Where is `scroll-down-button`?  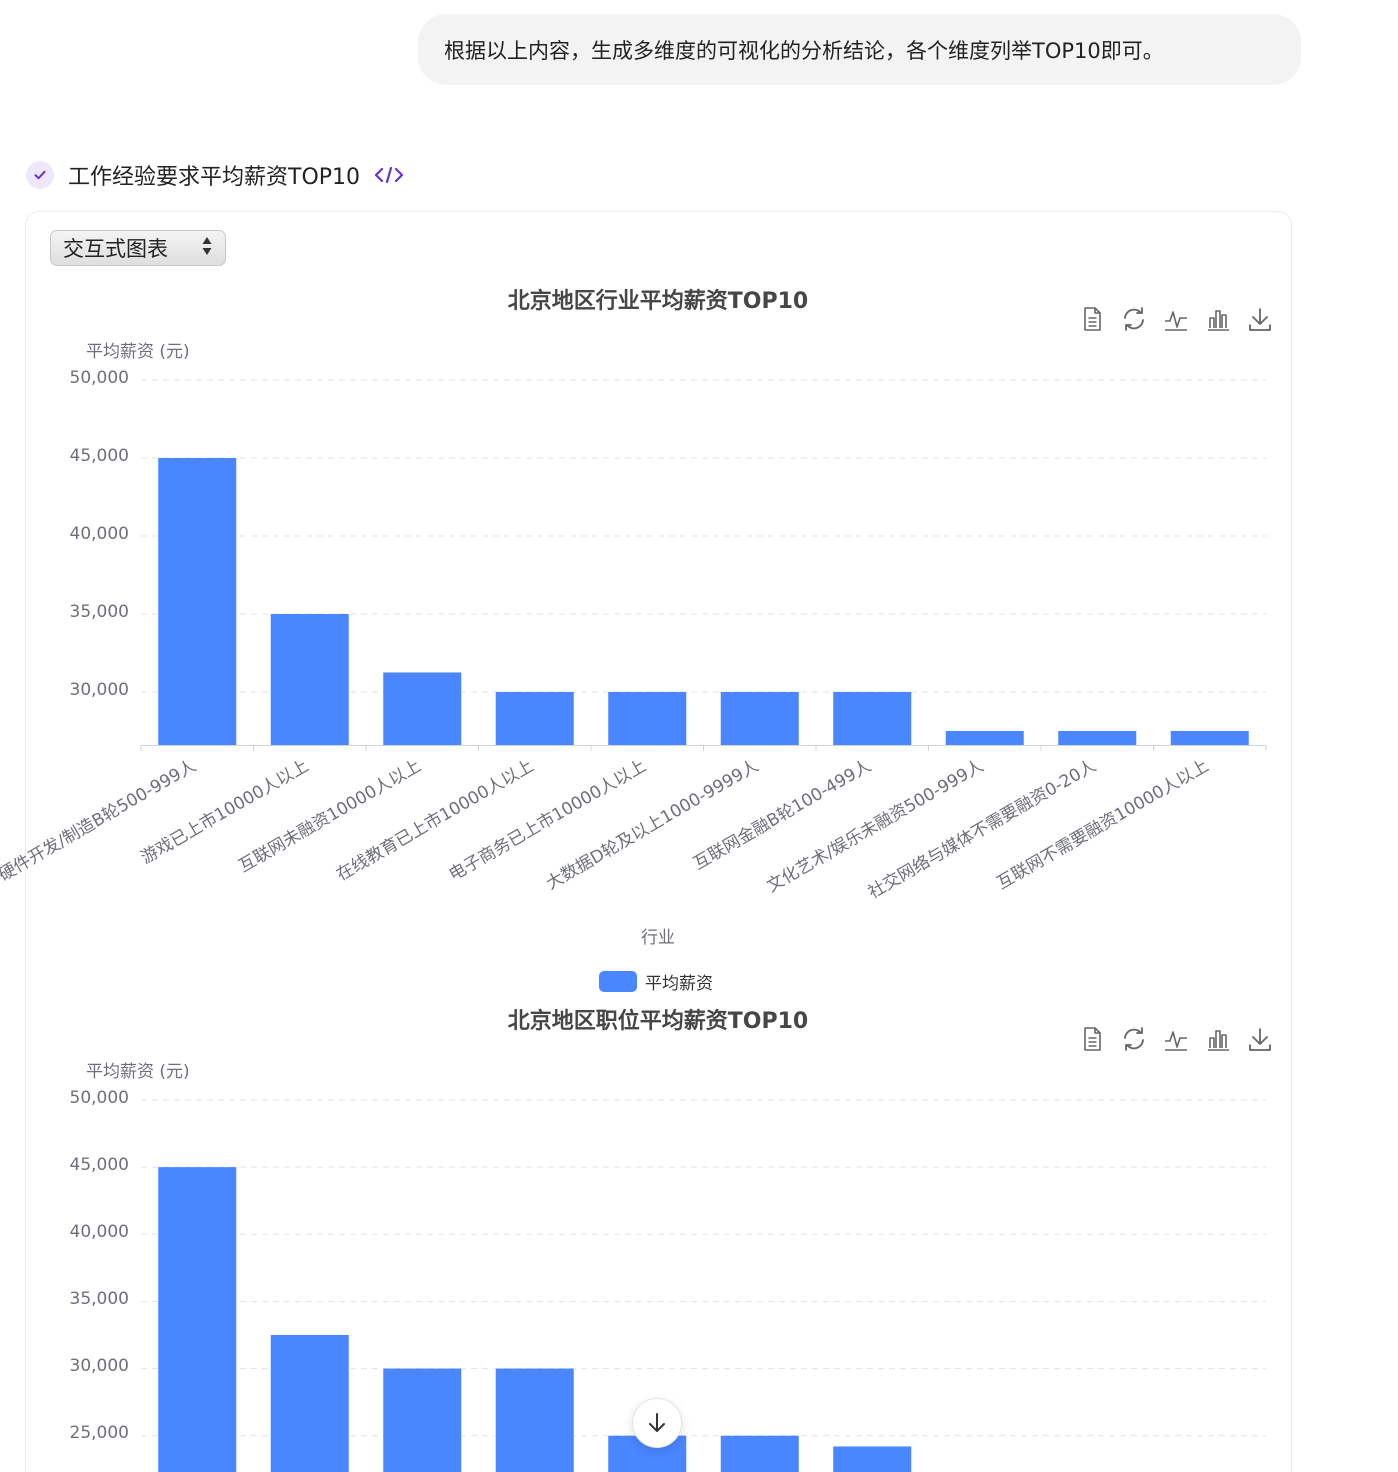 scroll-down-button is located at coordinates (657, 1423).